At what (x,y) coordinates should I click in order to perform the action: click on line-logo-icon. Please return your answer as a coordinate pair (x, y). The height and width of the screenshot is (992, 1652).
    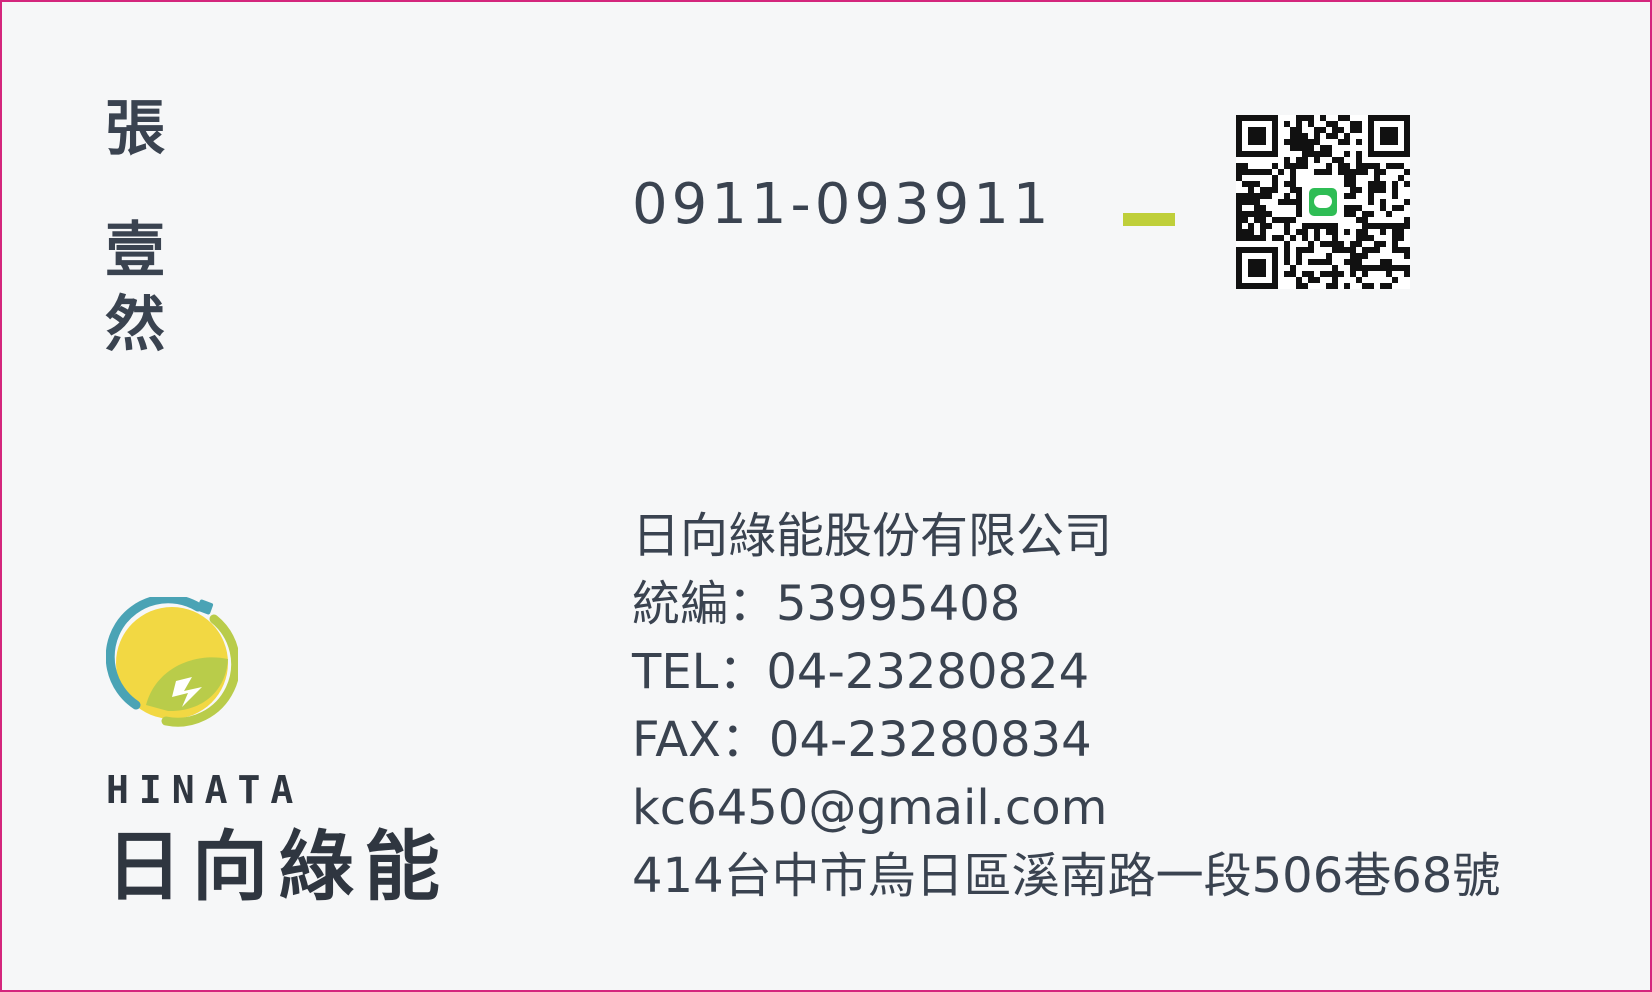
    Looking at the image, I should click on (1323, 202).